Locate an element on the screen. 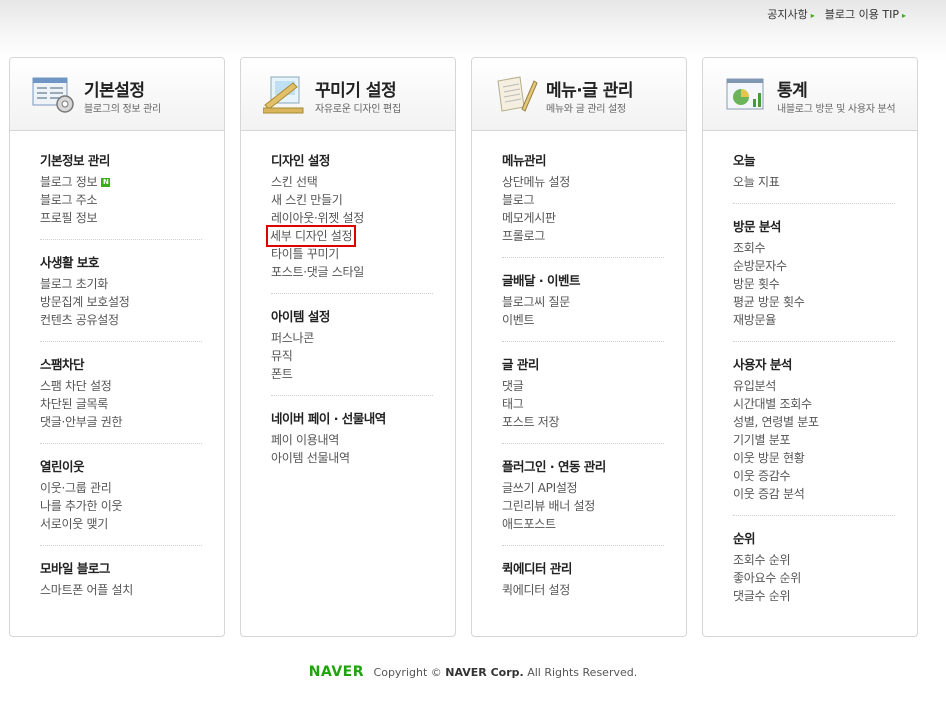 The image size is (946, 706). menu-item-avg-visits: 평균 방문 횟수 is located at coordinates (814, 302).